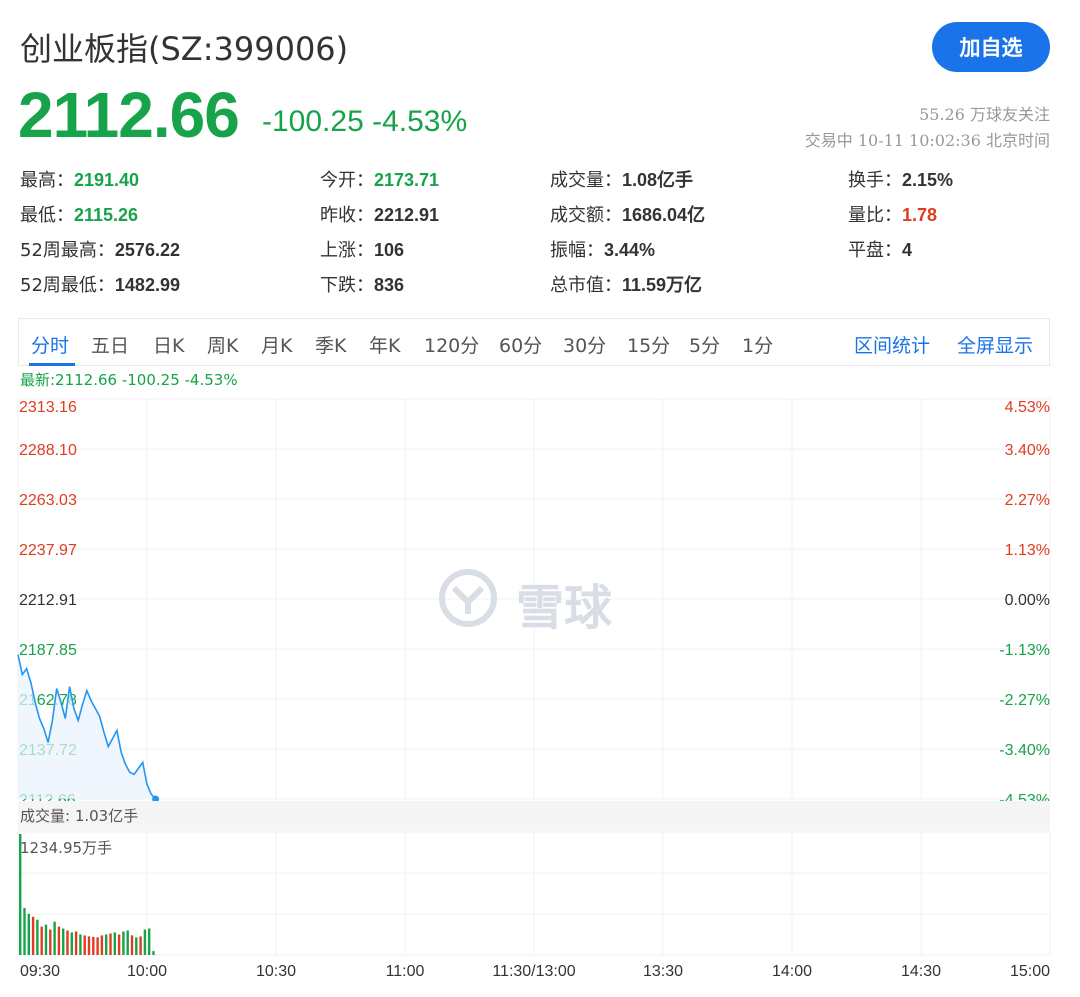  Describe the element at coordinates (564, 608) in the screenshot. I see `watermark-text: 雪球` at that location.